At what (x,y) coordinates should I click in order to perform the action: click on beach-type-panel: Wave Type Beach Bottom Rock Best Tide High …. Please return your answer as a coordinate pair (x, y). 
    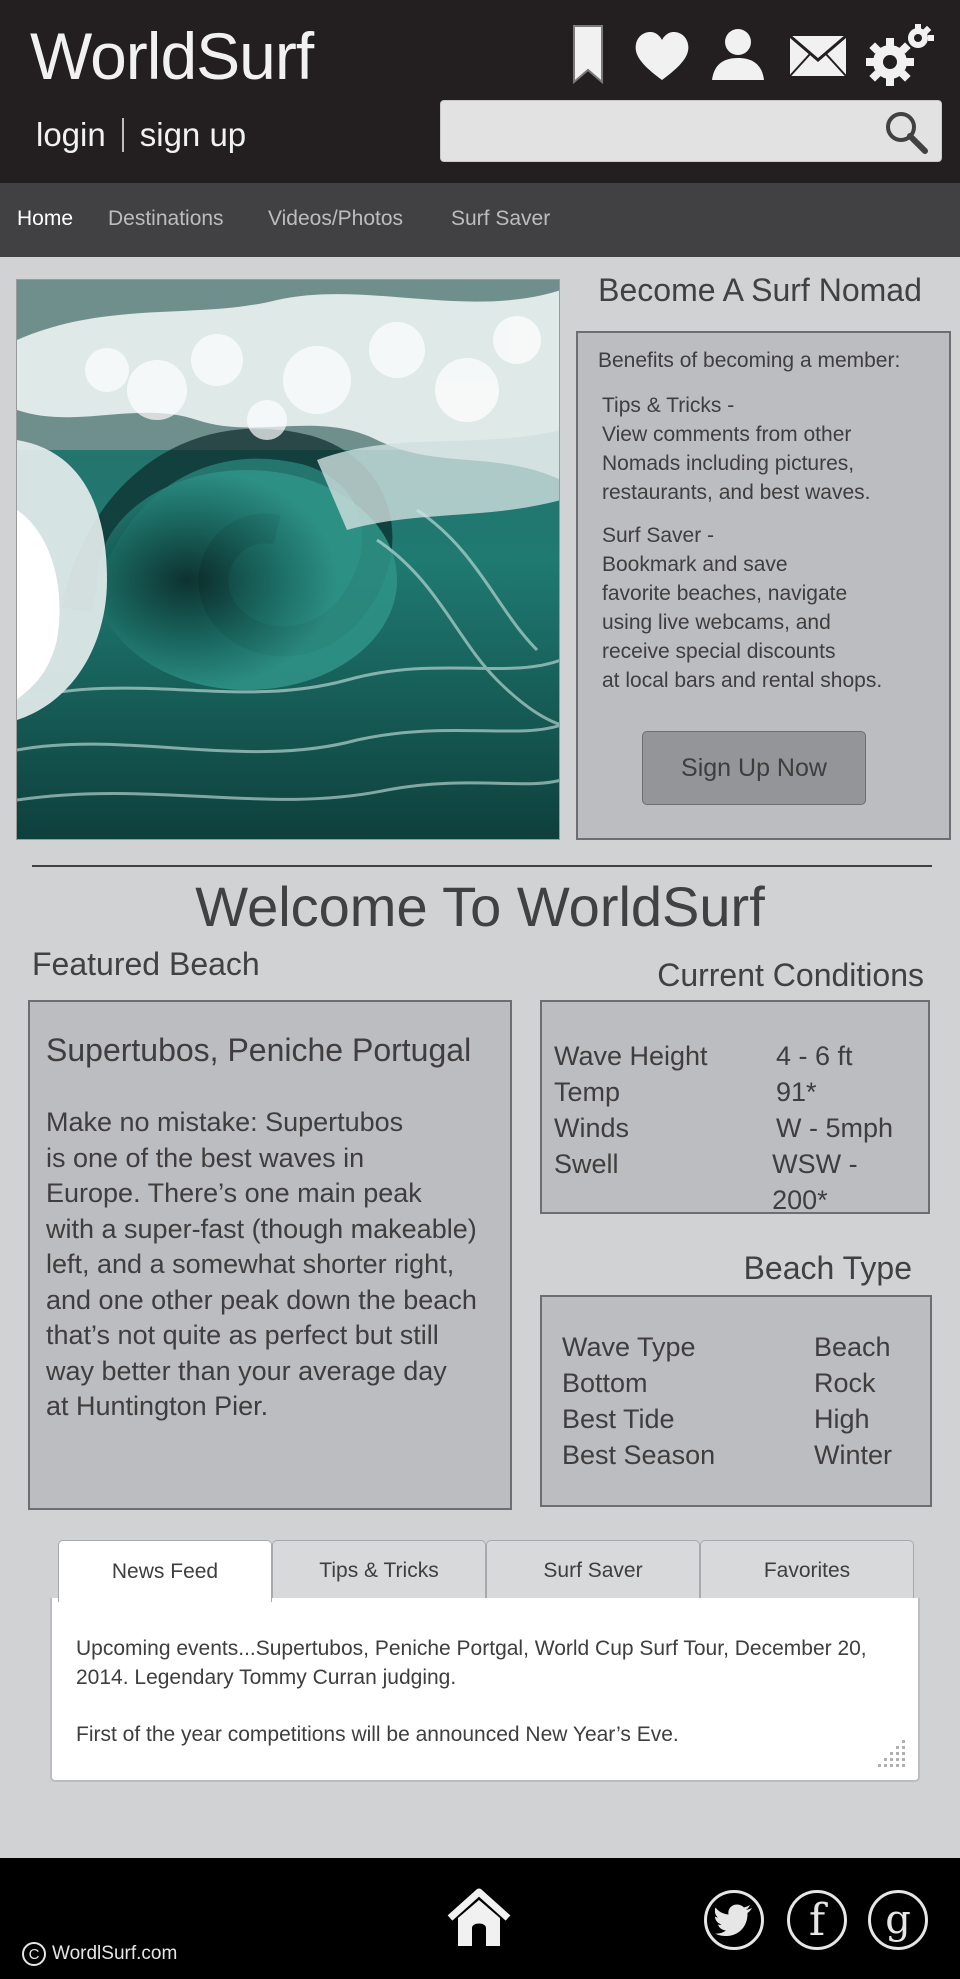
    Looking at the image, I should click on (736, 1401).